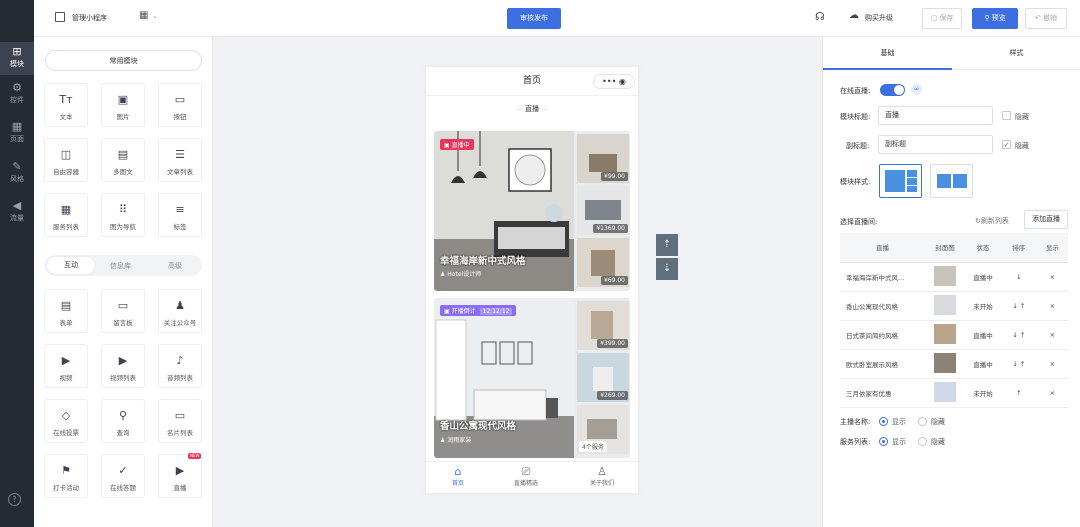  Describe the element at coordinates (855, 117) in the screenshot. I see `title-label: 模块标题:` at that location.